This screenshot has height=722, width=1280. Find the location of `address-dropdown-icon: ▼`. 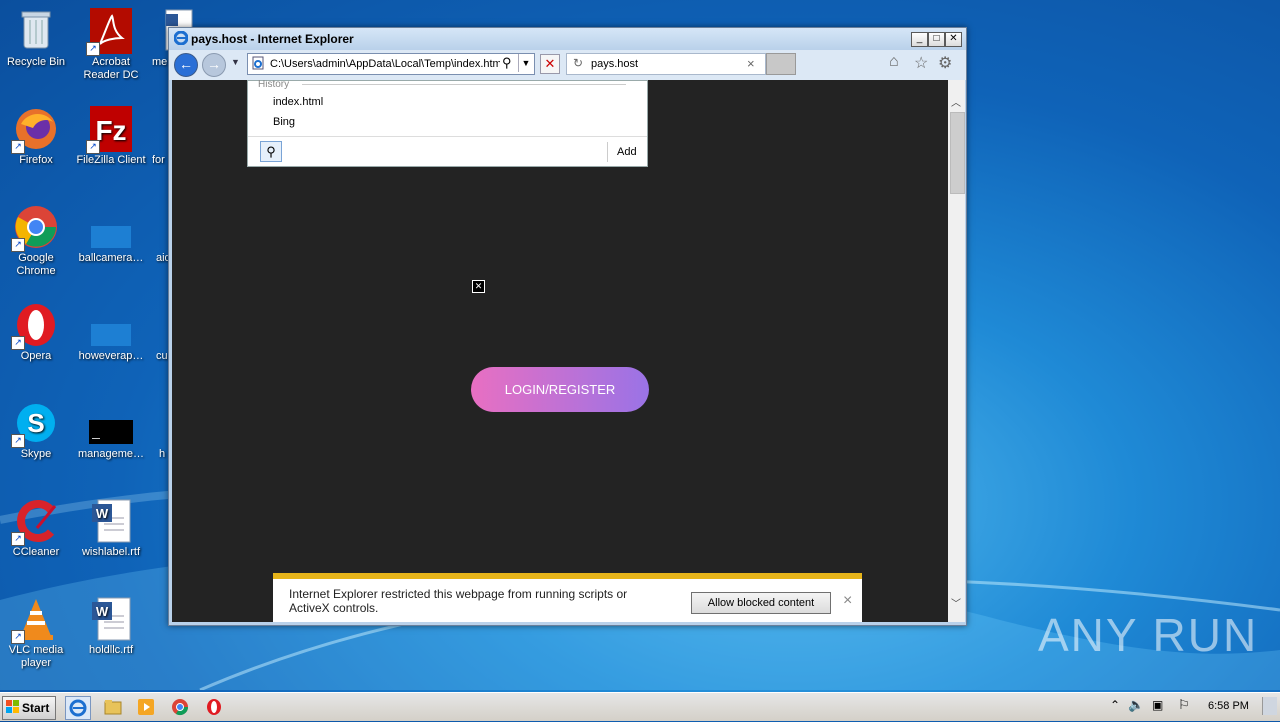

address-dropdown-icon: ▼ is located at coordinates (525, 63).